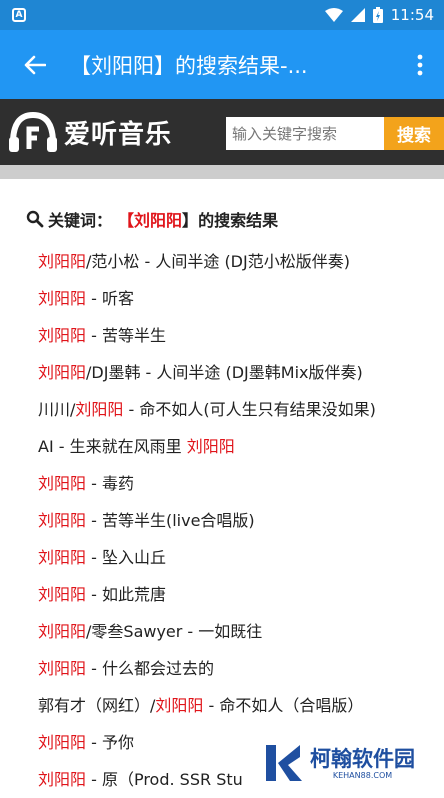 The width and height of the screenshot is (444, 798). I want to click on status-bar: A 11:54, so click(222, 15).